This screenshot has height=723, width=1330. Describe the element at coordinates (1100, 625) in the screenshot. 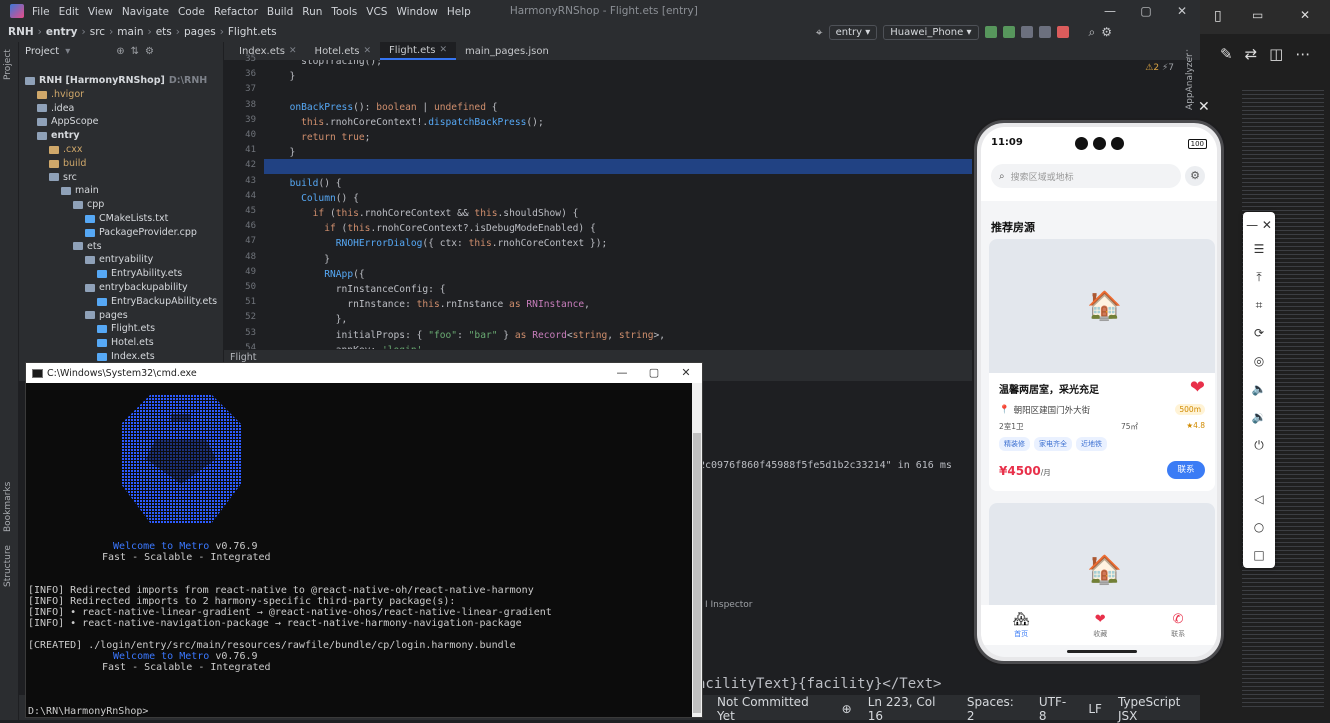

I see `tab-favorites: ❤ 收藏` at that location.